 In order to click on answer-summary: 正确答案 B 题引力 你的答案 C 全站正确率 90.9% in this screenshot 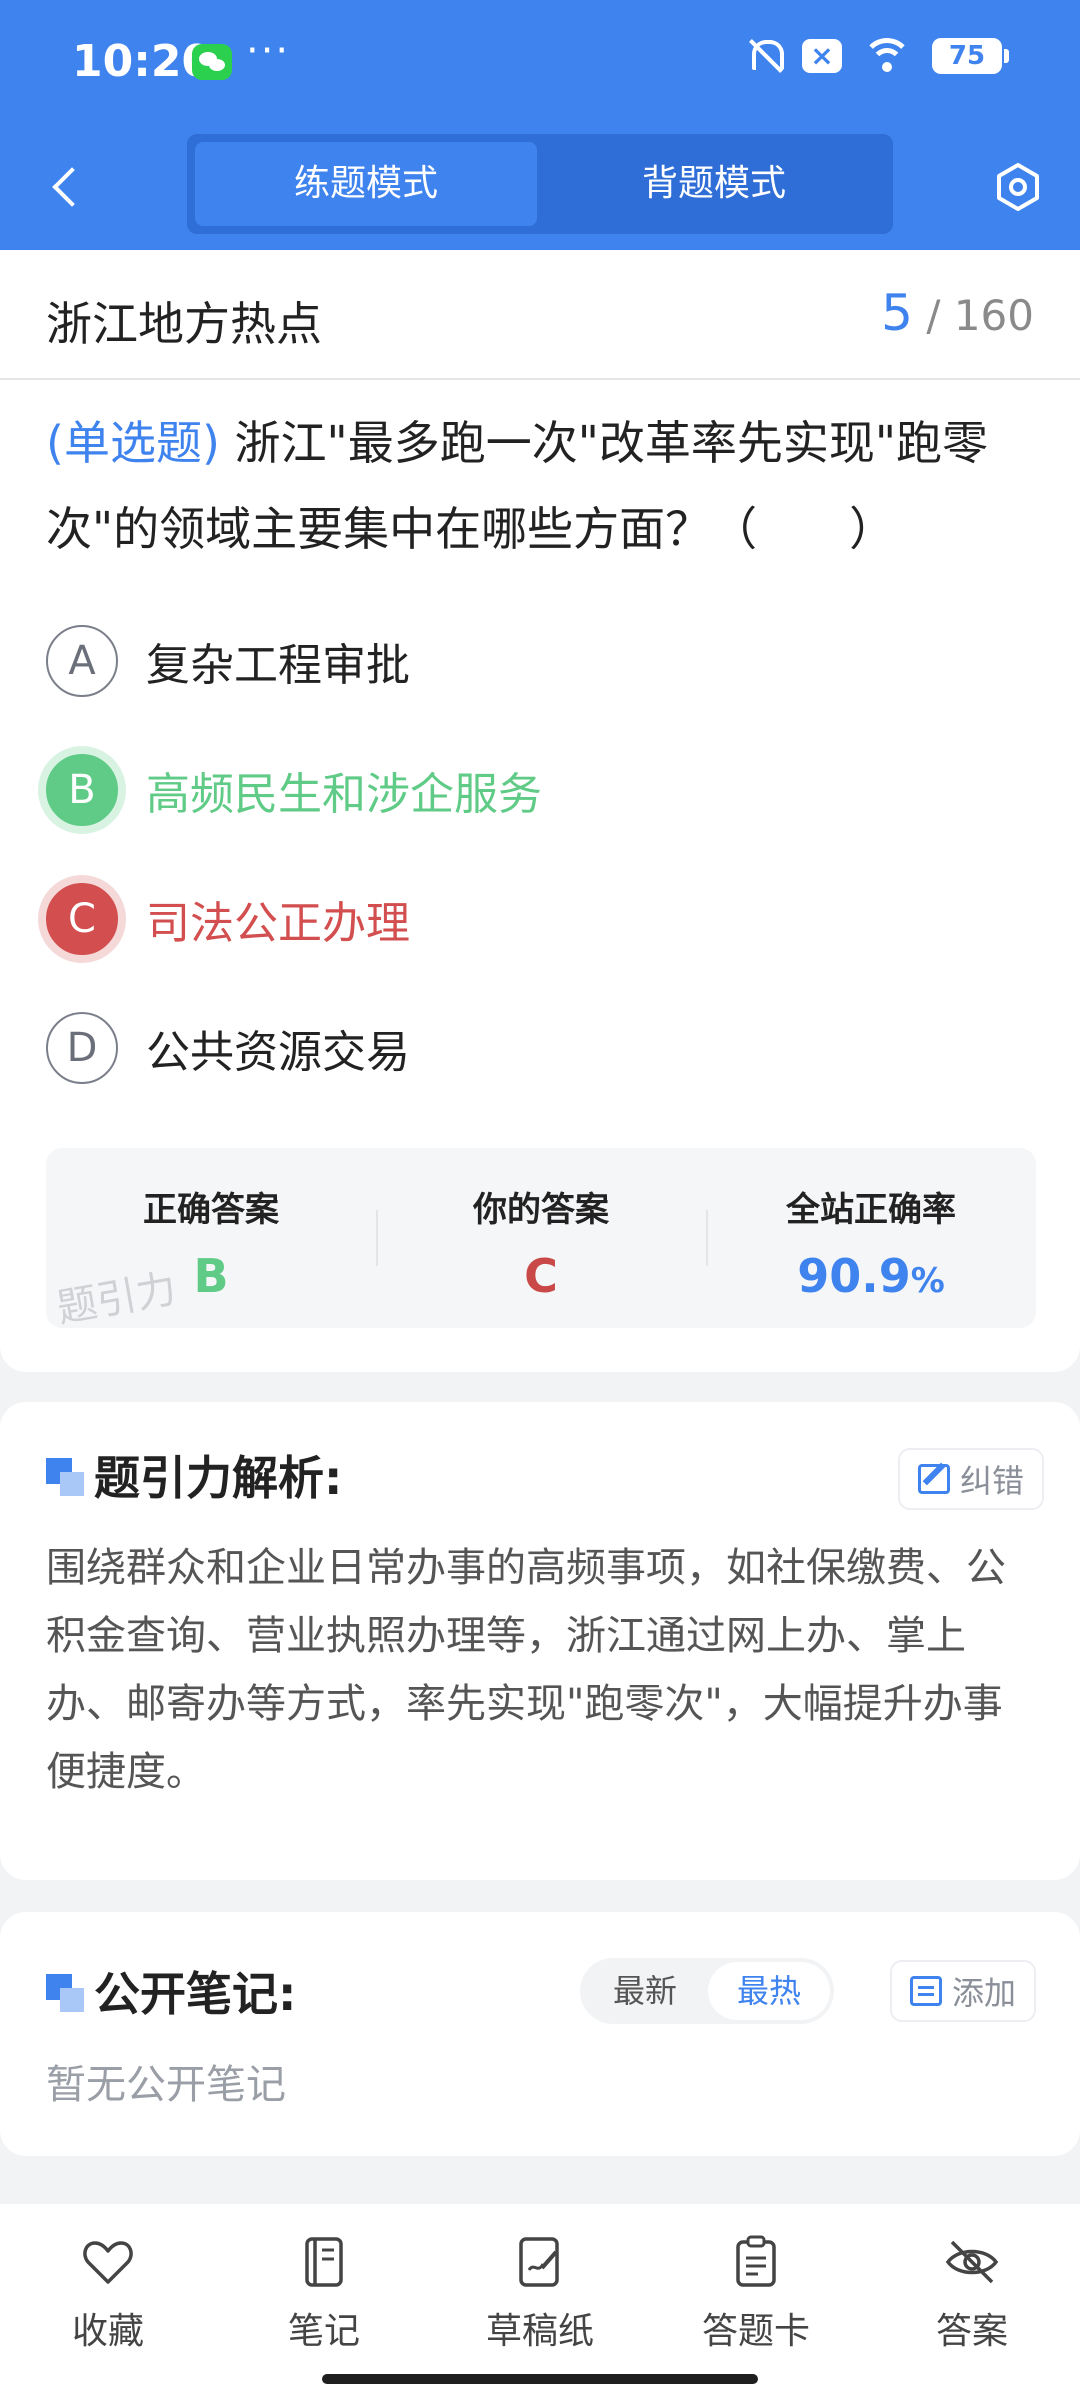, I will do `click(541, 1240)`.